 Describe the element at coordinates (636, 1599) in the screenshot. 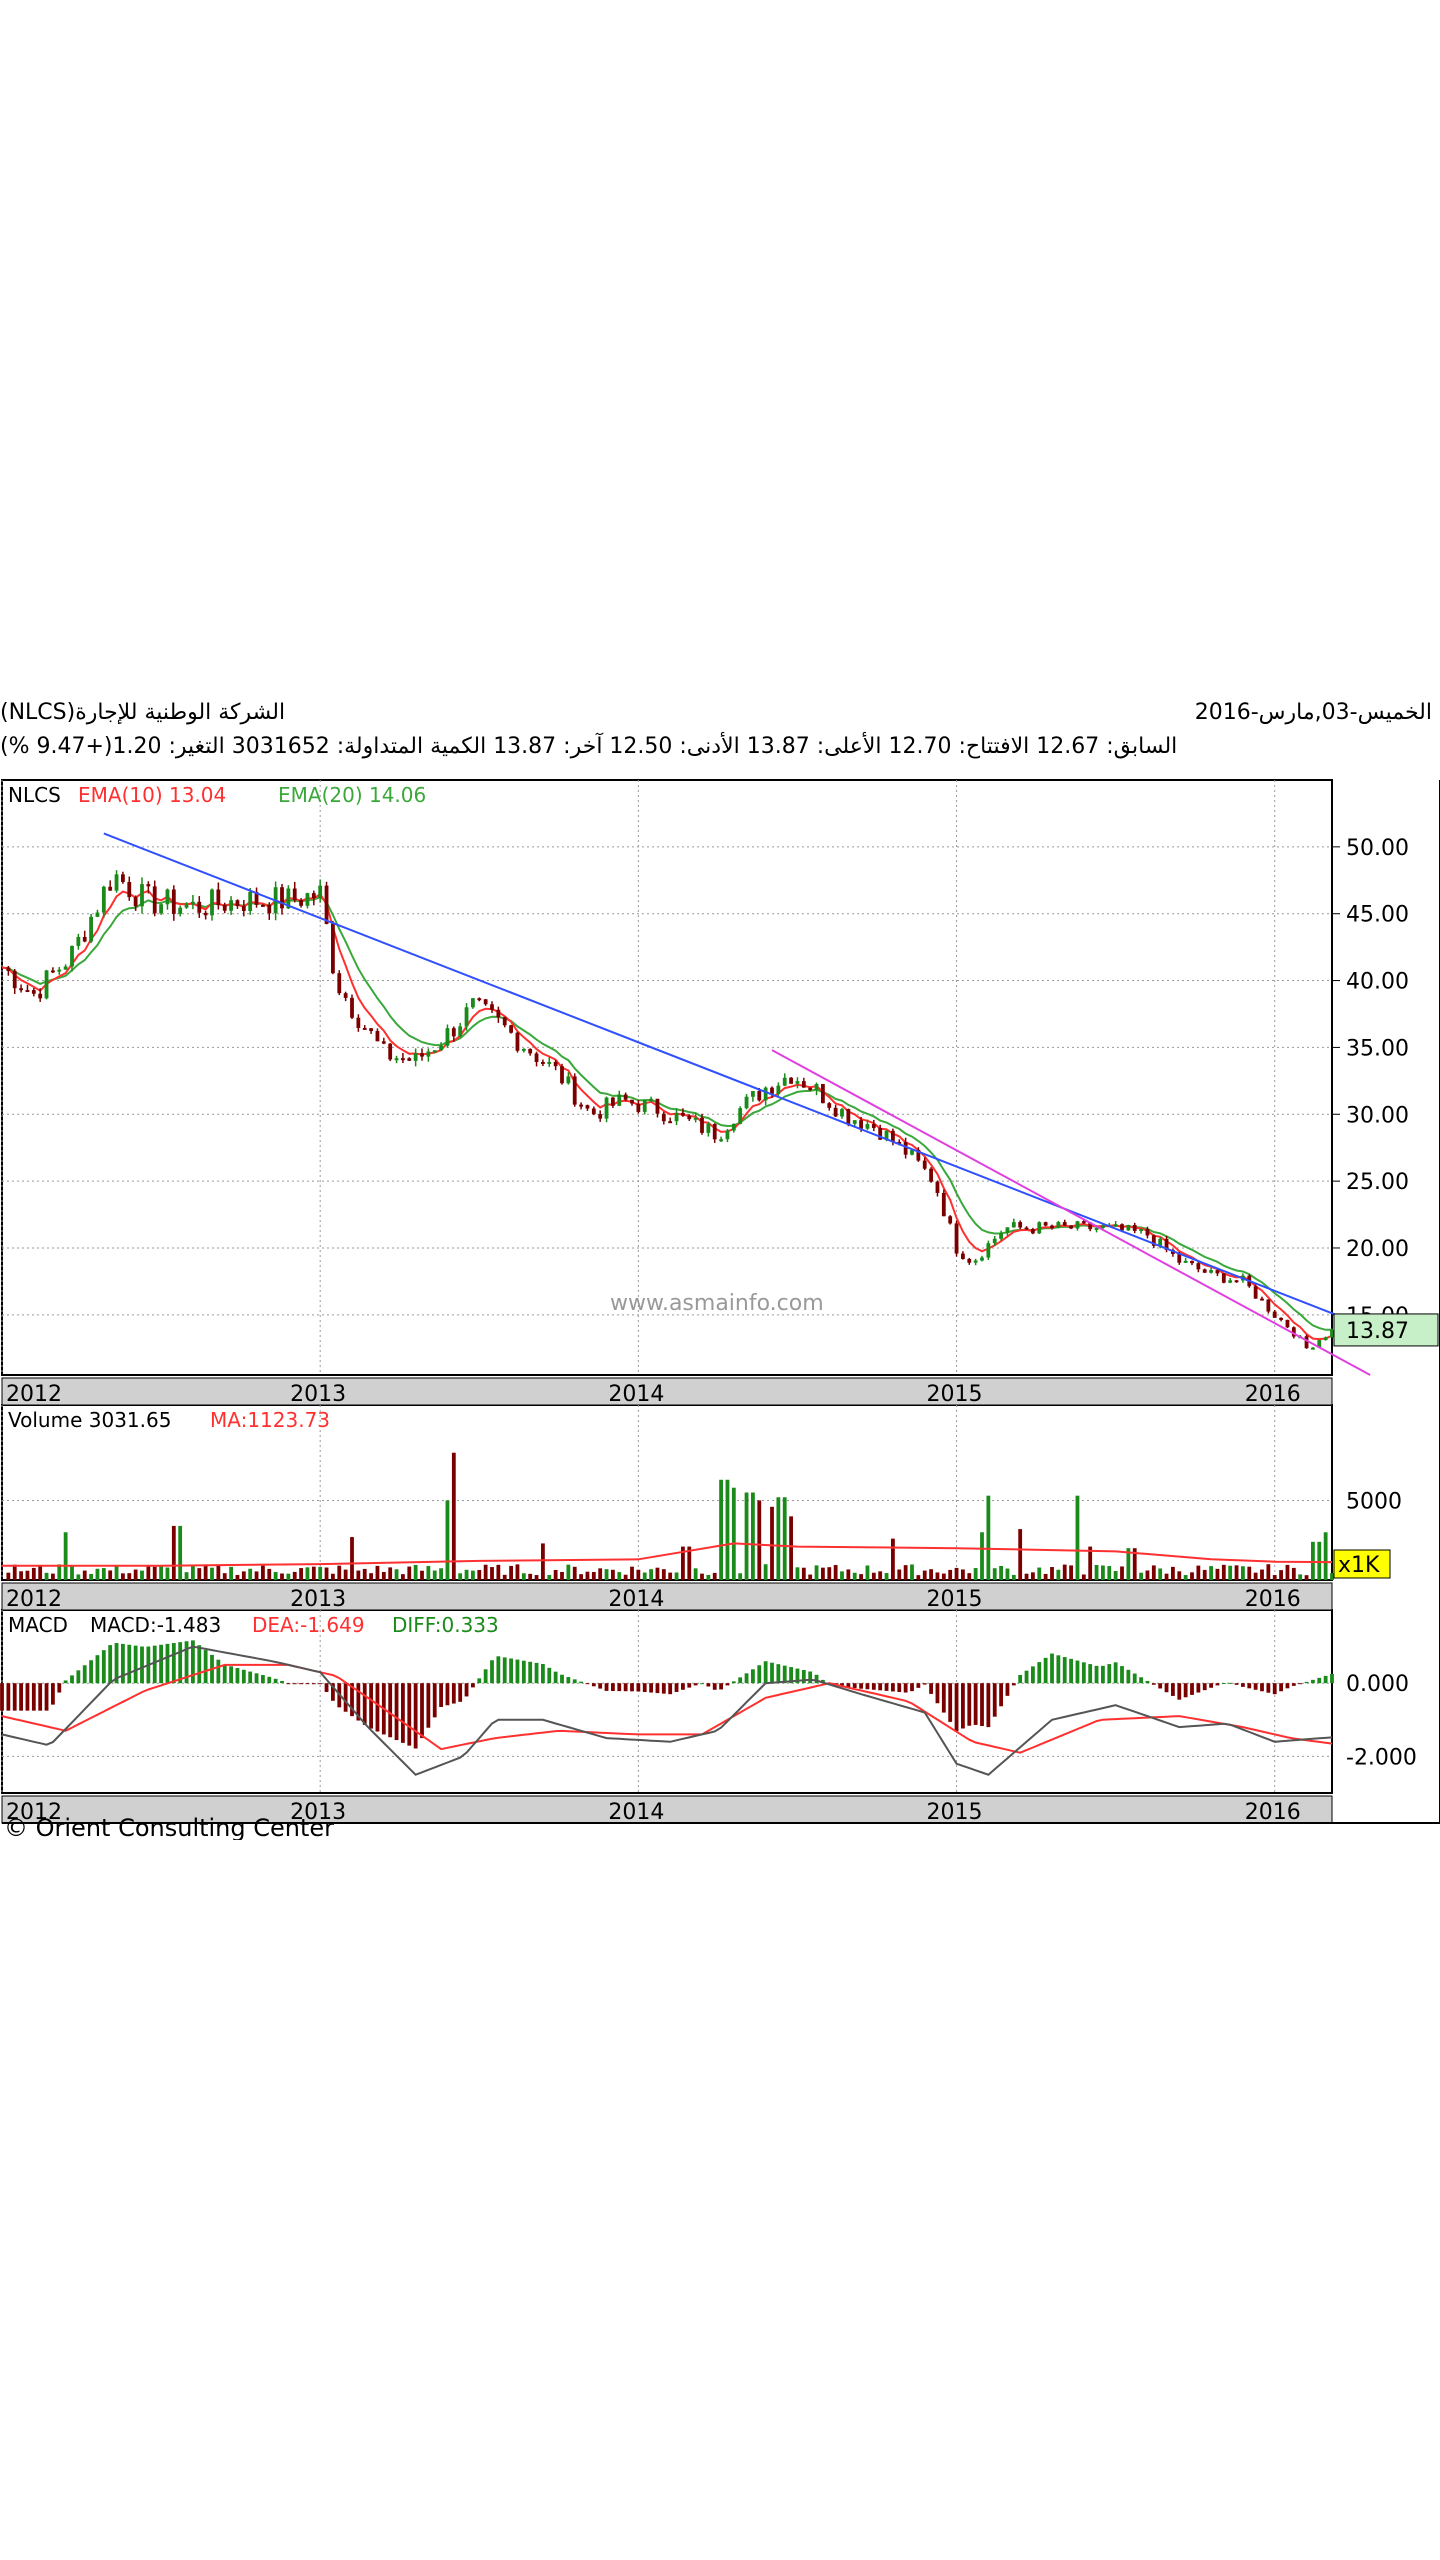

I see `x-tick-1-2: 2014` at that location.